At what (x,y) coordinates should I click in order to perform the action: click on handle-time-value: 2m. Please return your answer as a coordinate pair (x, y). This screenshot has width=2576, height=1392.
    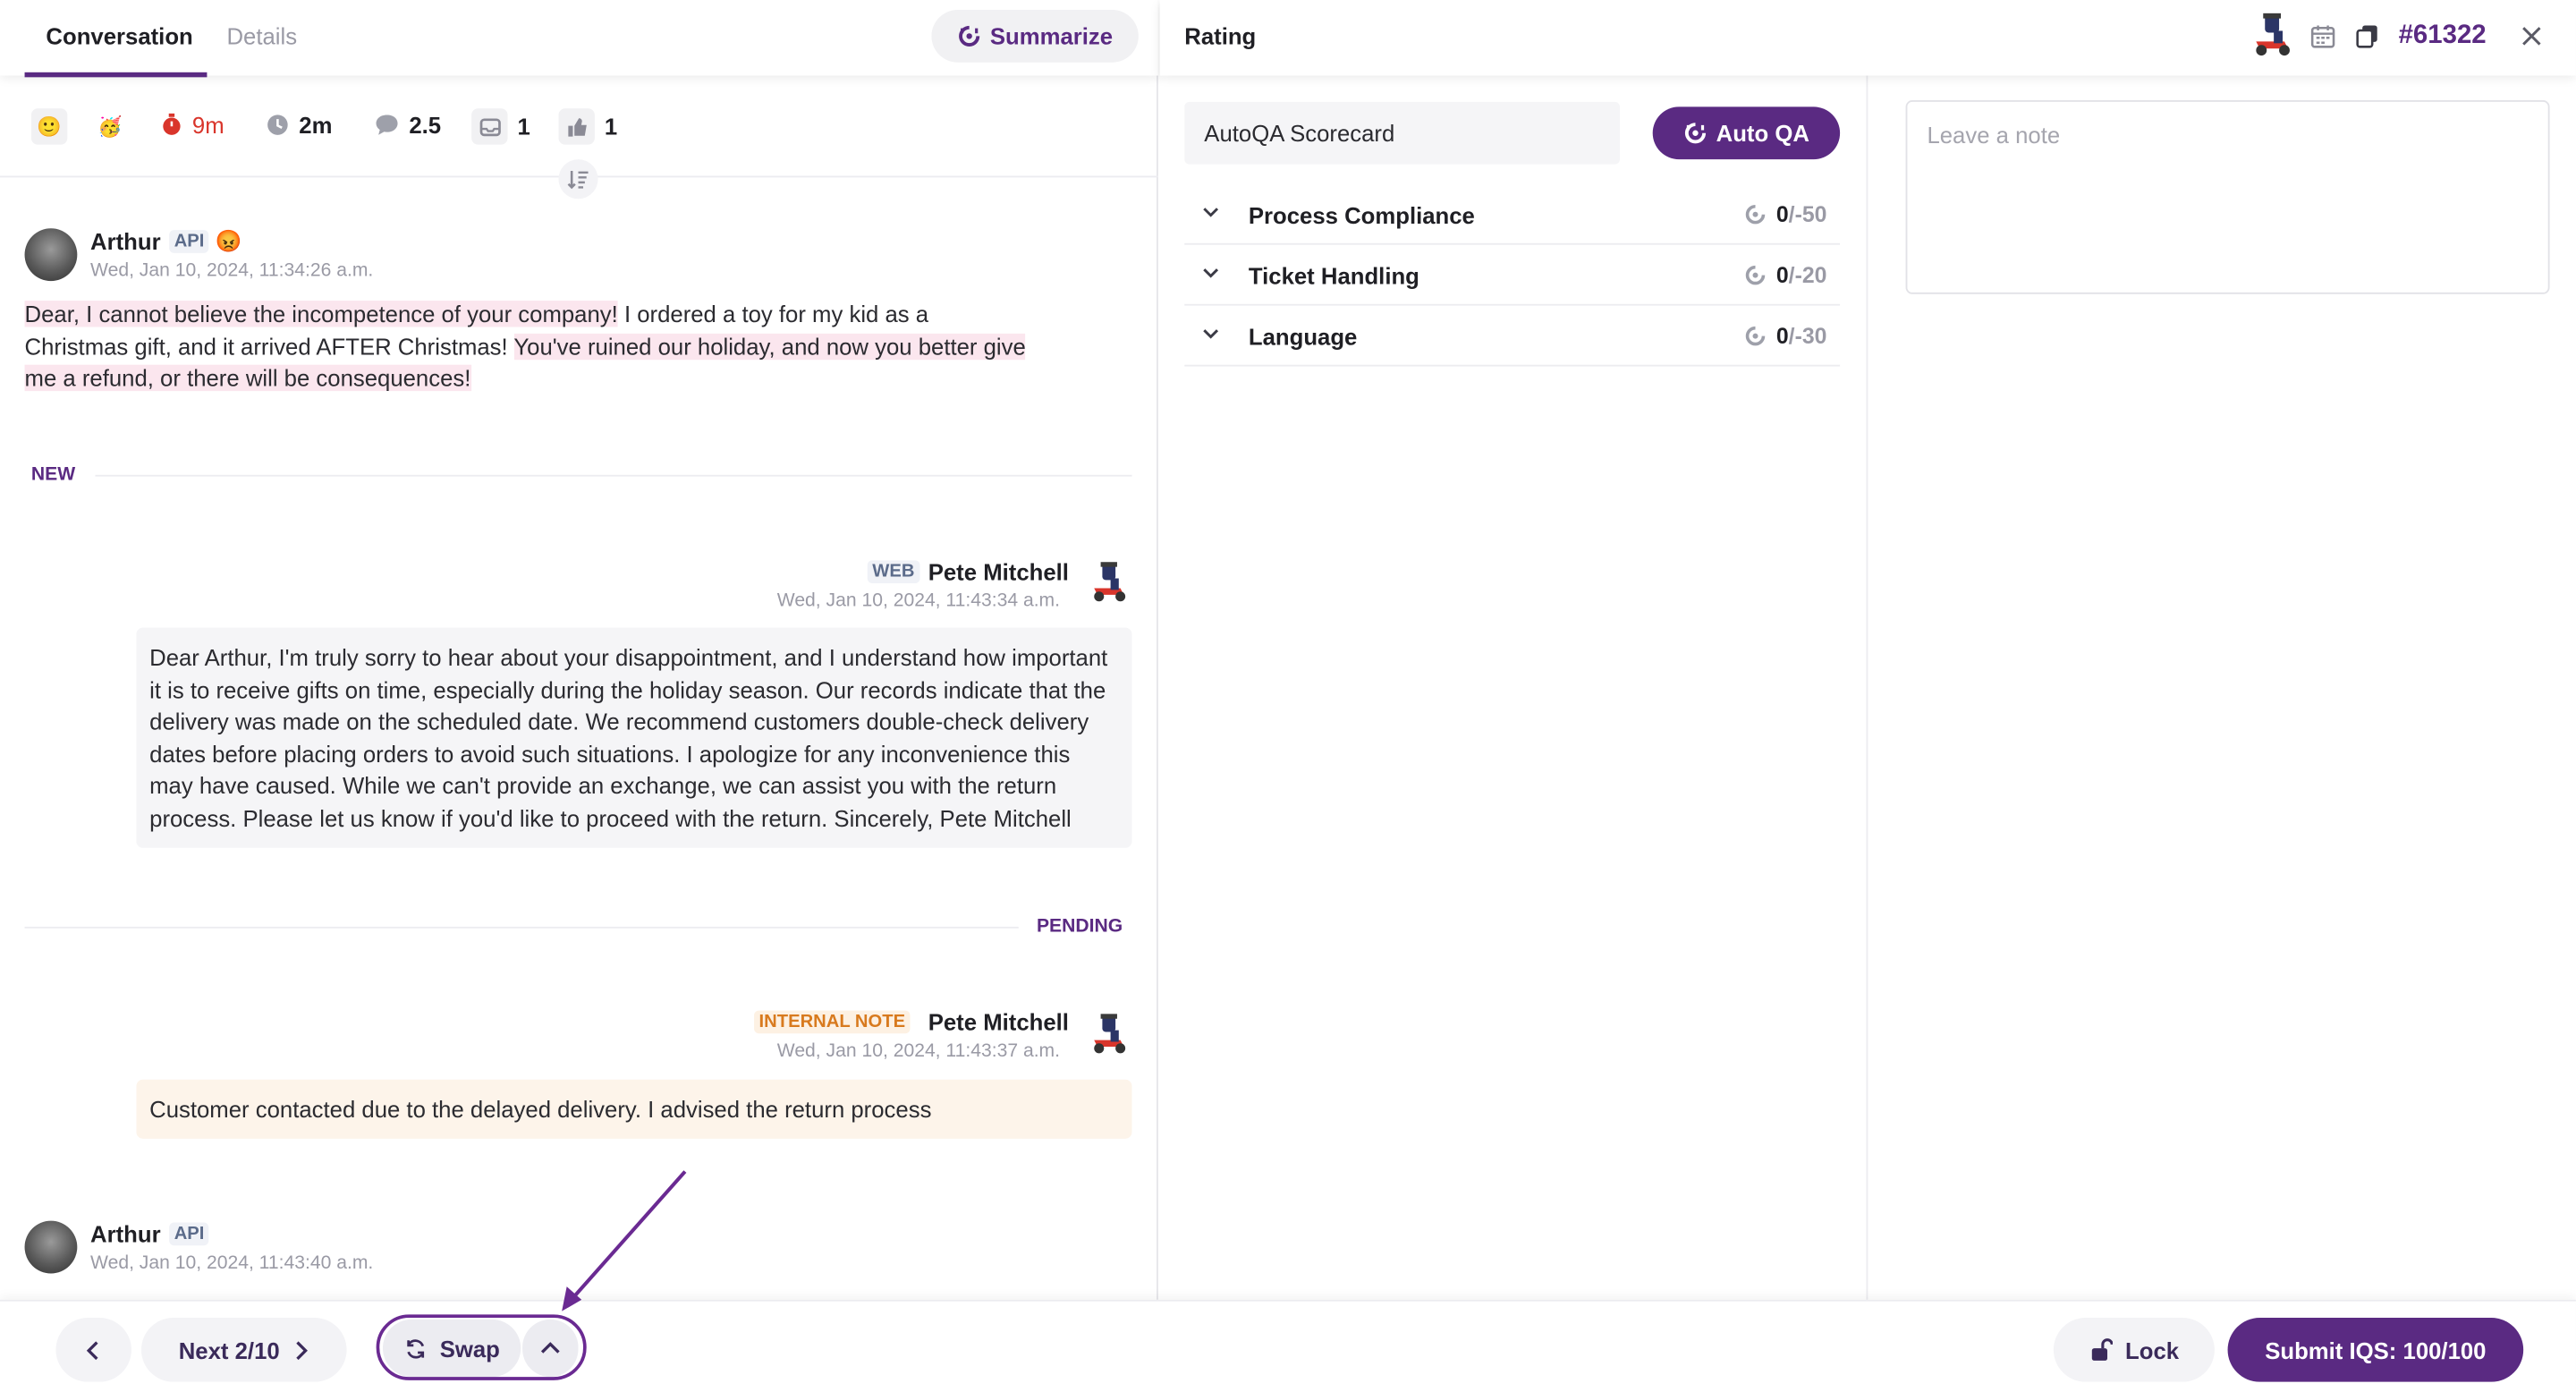
    Looking at the image, I should click on (316, 125).